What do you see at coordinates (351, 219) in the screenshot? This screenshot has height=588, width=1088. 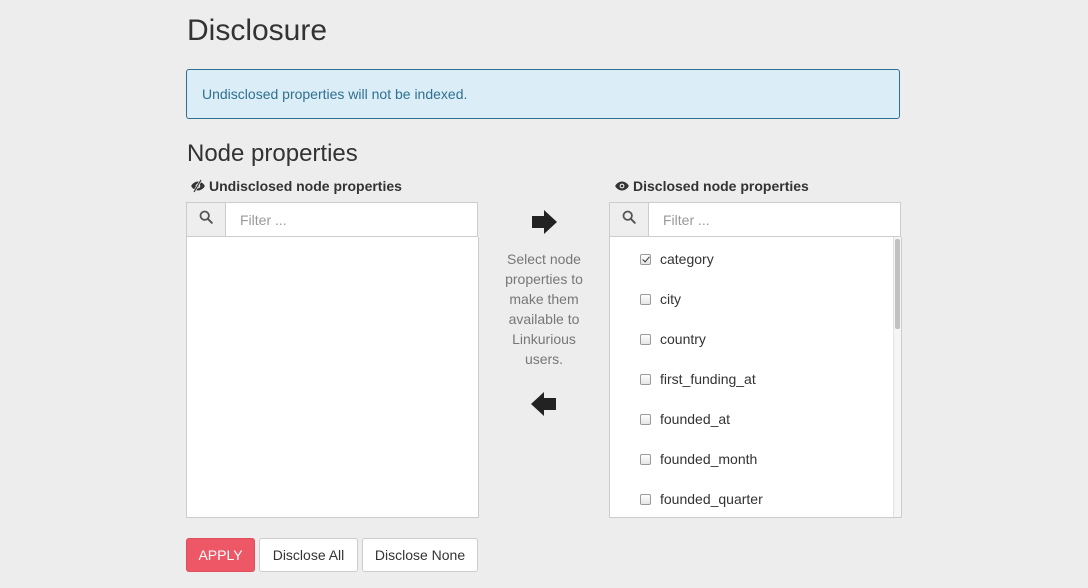 I see `undisclosed-filter-input` at bounding box center [351, 219].